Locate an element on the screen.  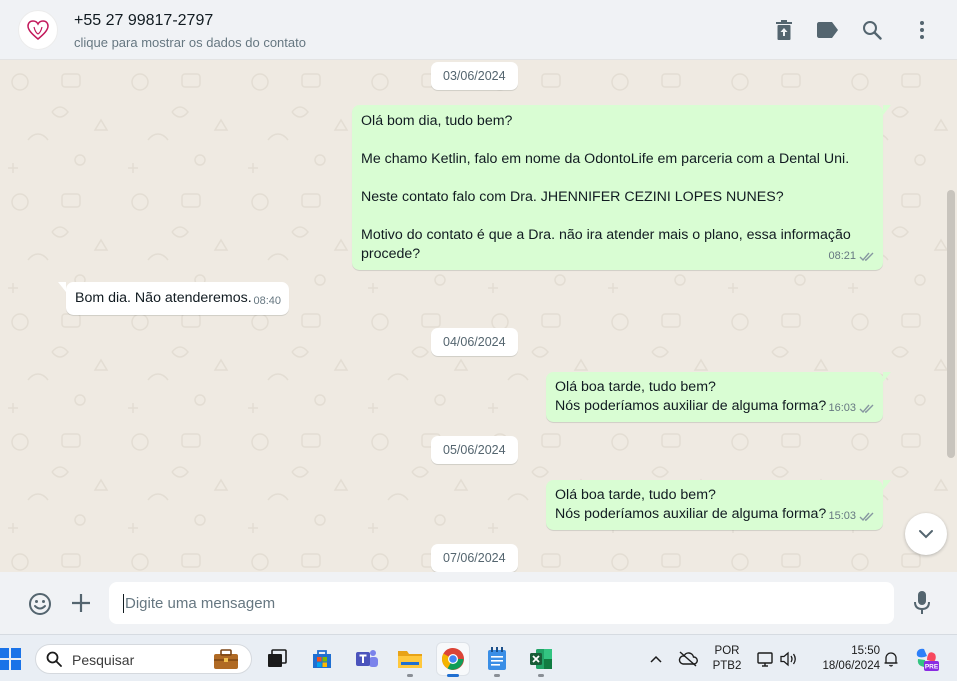
plus-icon is located at coordinates (81, 603).